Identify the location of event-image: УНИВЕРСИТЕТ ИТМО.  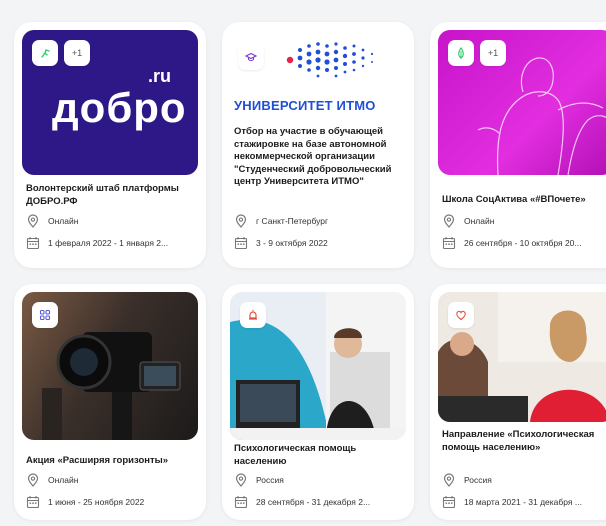
(318, 75).